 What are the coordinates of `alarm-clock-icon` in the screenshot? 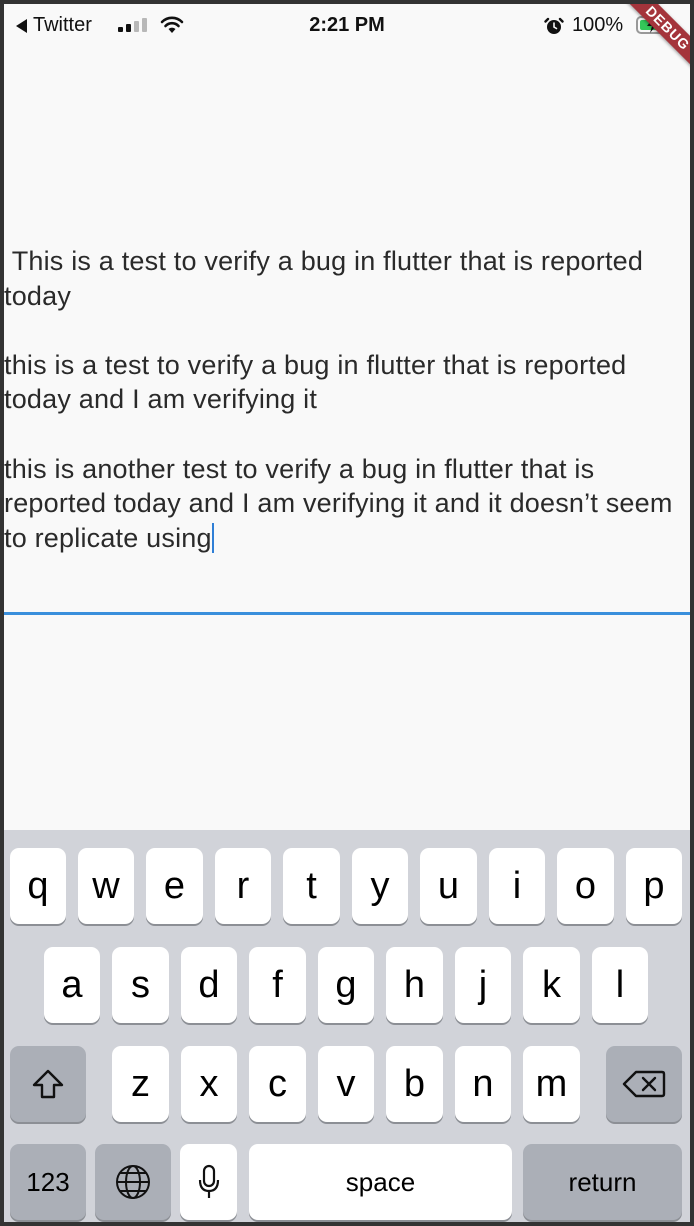 It's located at (554, 25).